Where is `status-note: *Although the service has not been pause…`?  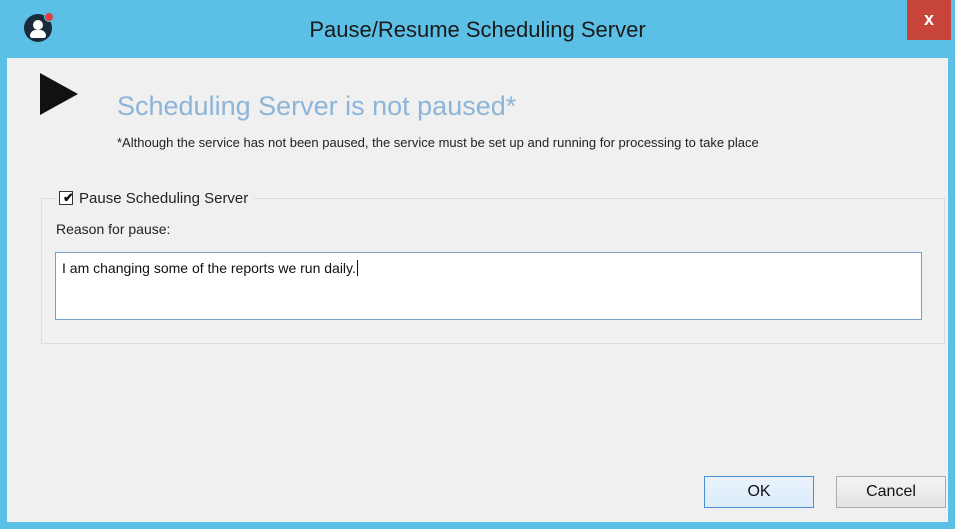
status-note: *Although the service has not been pause… is located at coordinates (438, 142).